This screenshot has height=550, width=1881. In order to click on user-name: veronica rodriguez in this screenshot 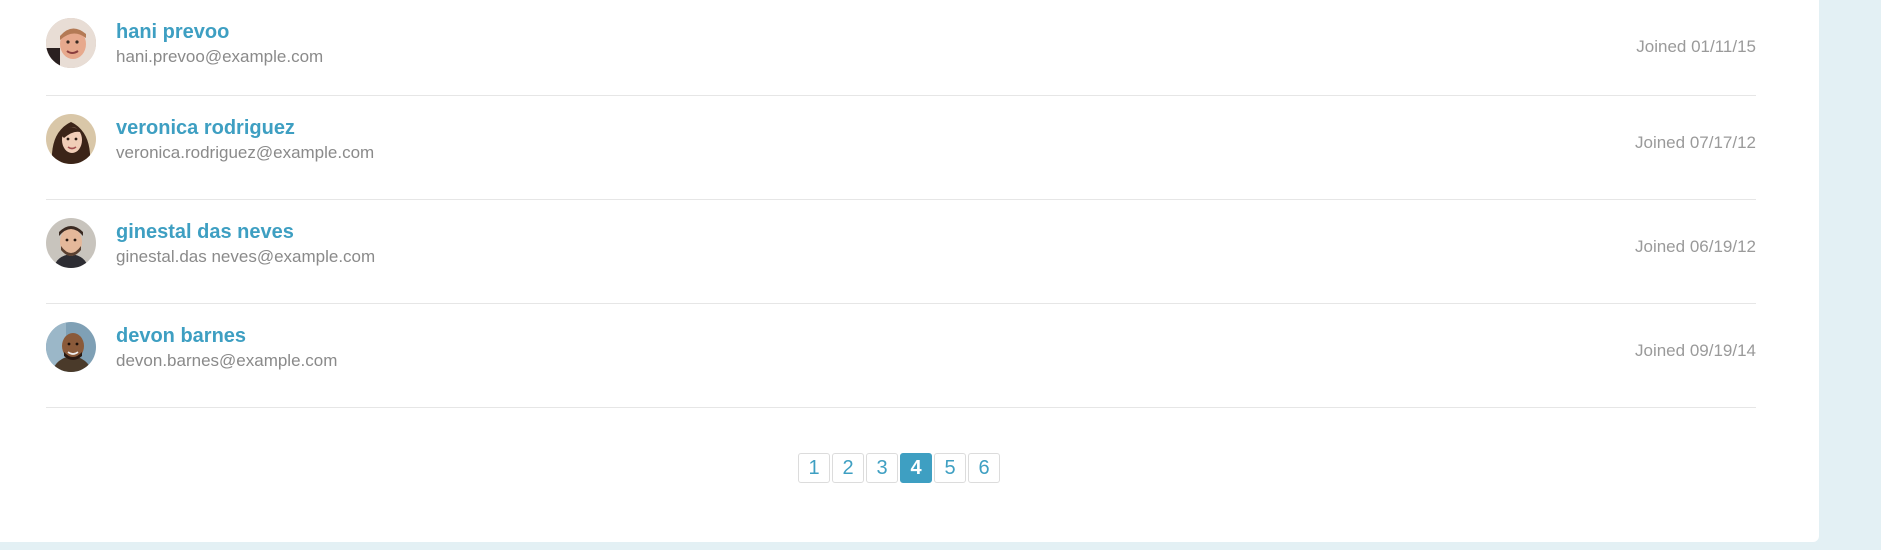, I will do `click(205, 128)`.